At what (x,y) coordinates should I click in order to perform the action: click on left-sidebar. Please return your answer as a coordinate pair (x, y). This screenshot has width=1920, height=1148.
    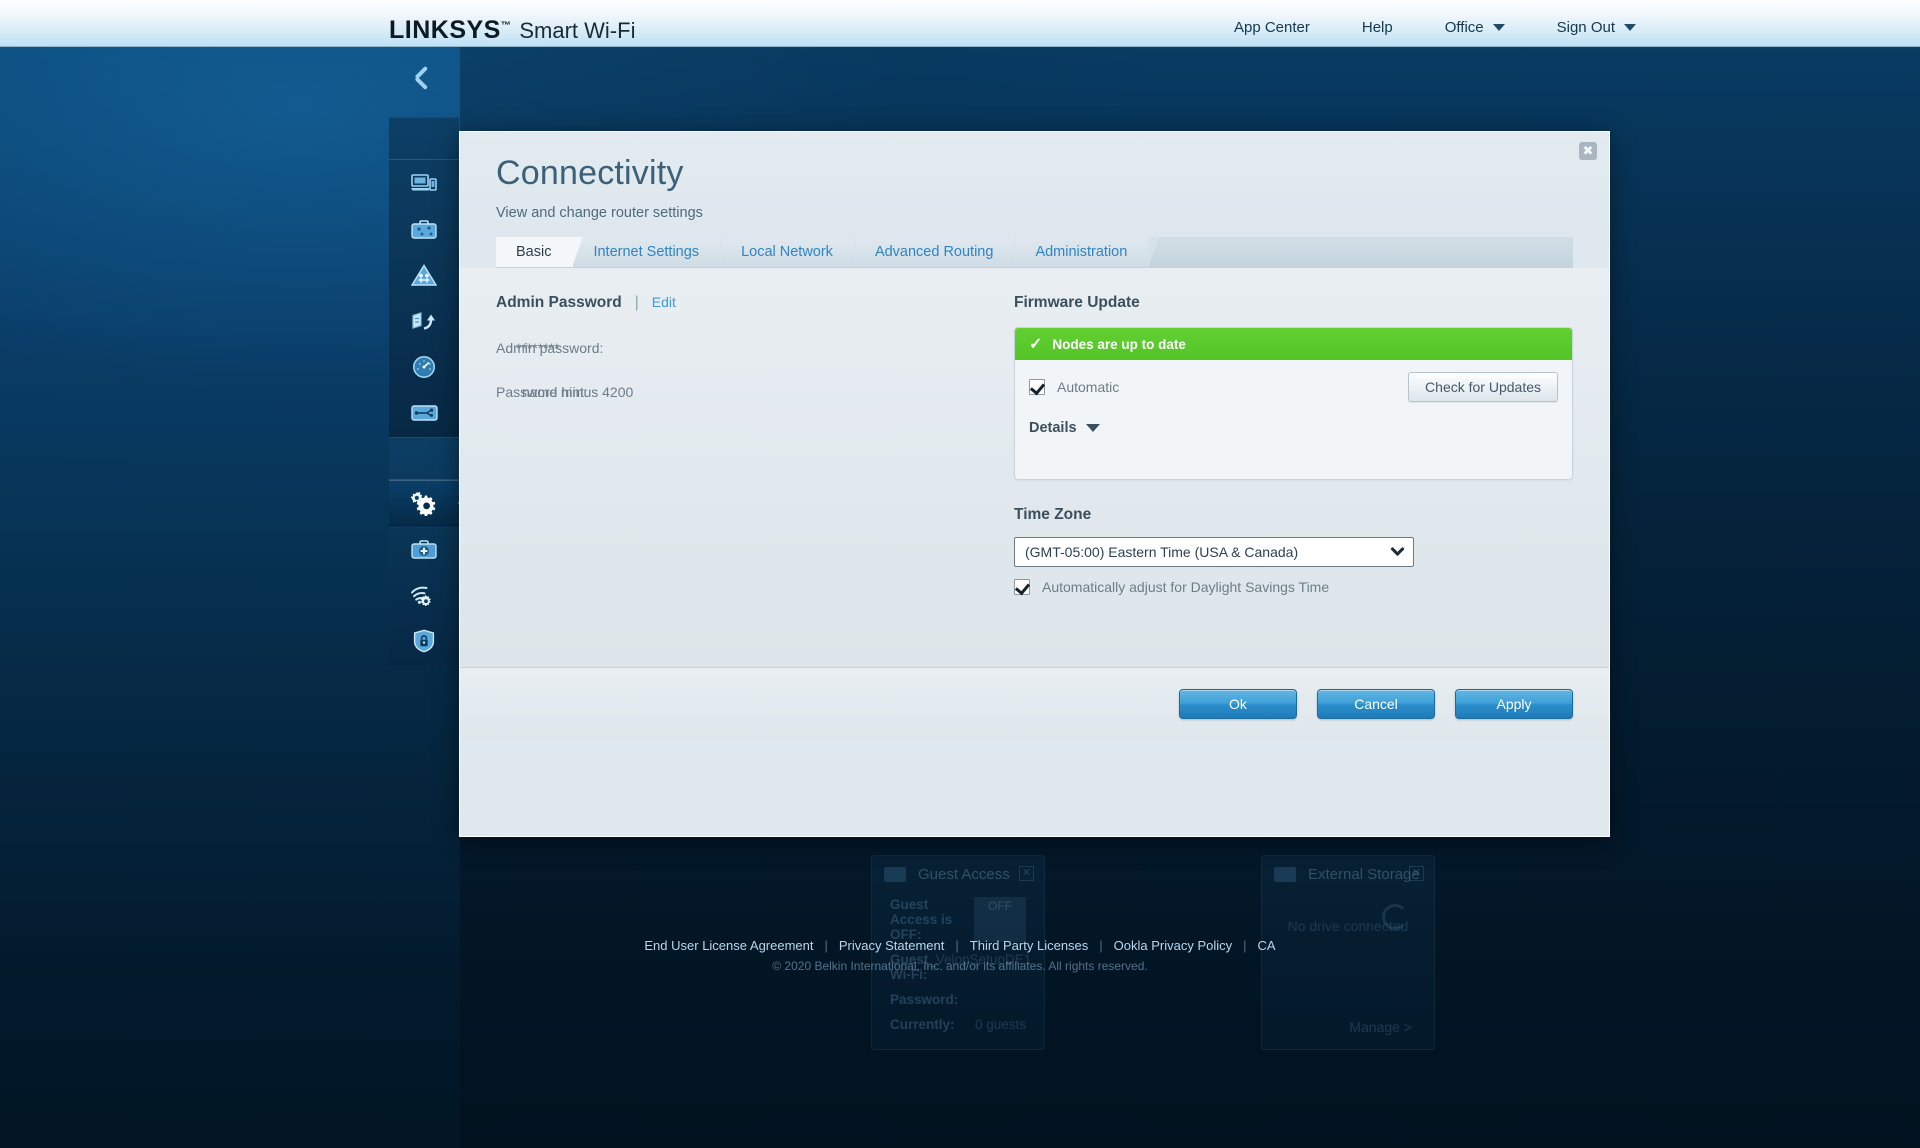
    Looking at the image, I should click on (428, 427).